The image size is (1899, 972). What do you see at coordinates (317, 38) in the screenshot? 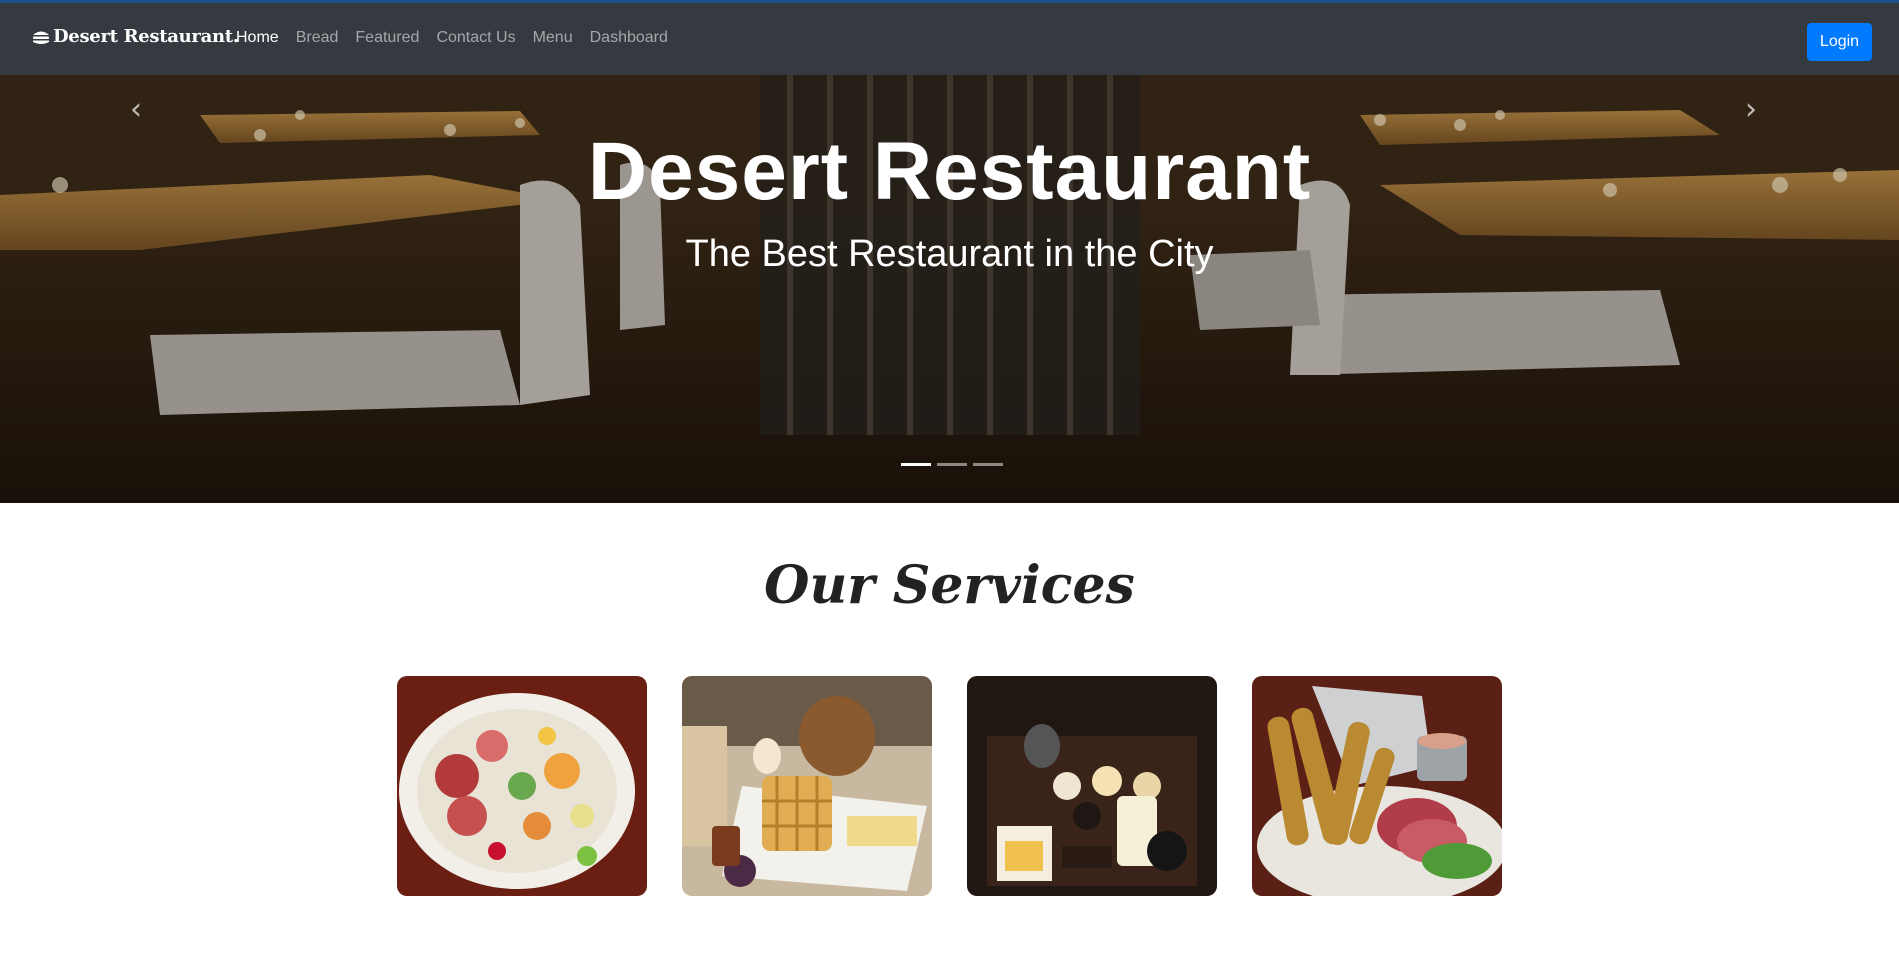
I see `nav-link-bread: Bread` at bounding box center [317, 38].